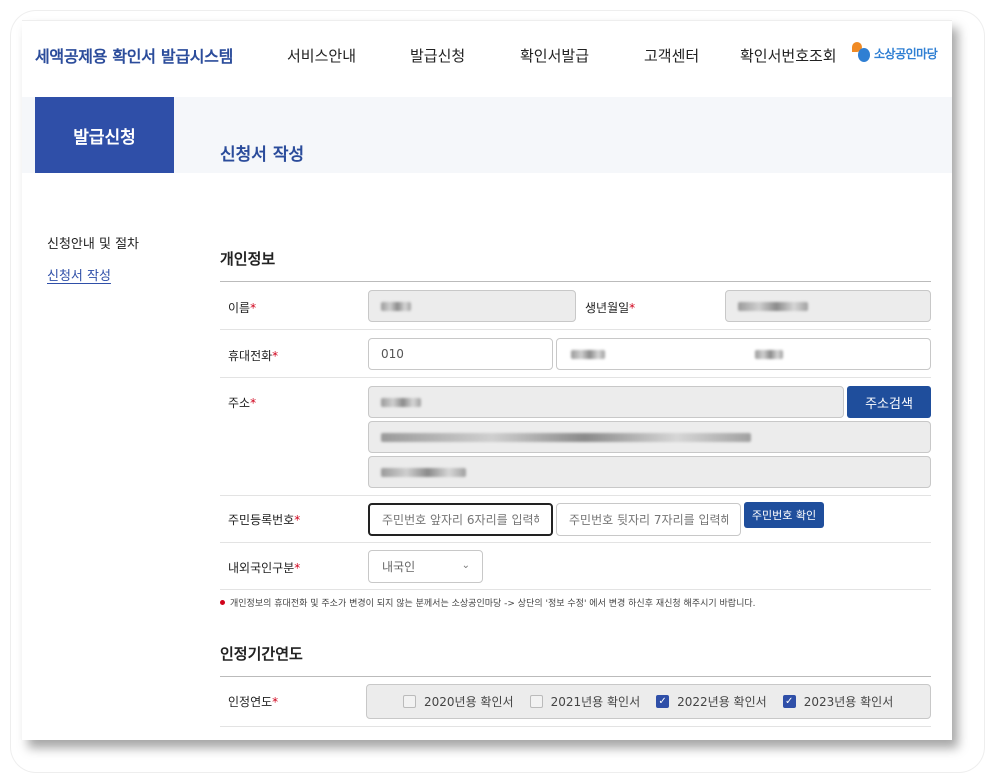  What do you see at coordinates (264, 568) in the screenshot?
I see `residency-label: 내외국인구분*` at bounding box center [264, 568].